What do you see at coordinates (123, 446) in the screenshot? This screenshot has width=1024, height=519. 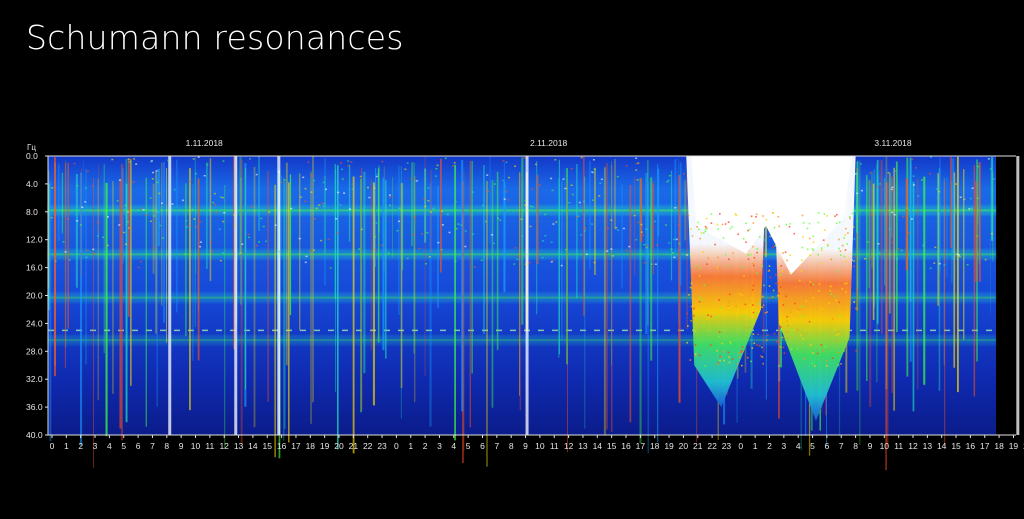 I see `x-tick-label: 5` at bounding box center [123, 446].